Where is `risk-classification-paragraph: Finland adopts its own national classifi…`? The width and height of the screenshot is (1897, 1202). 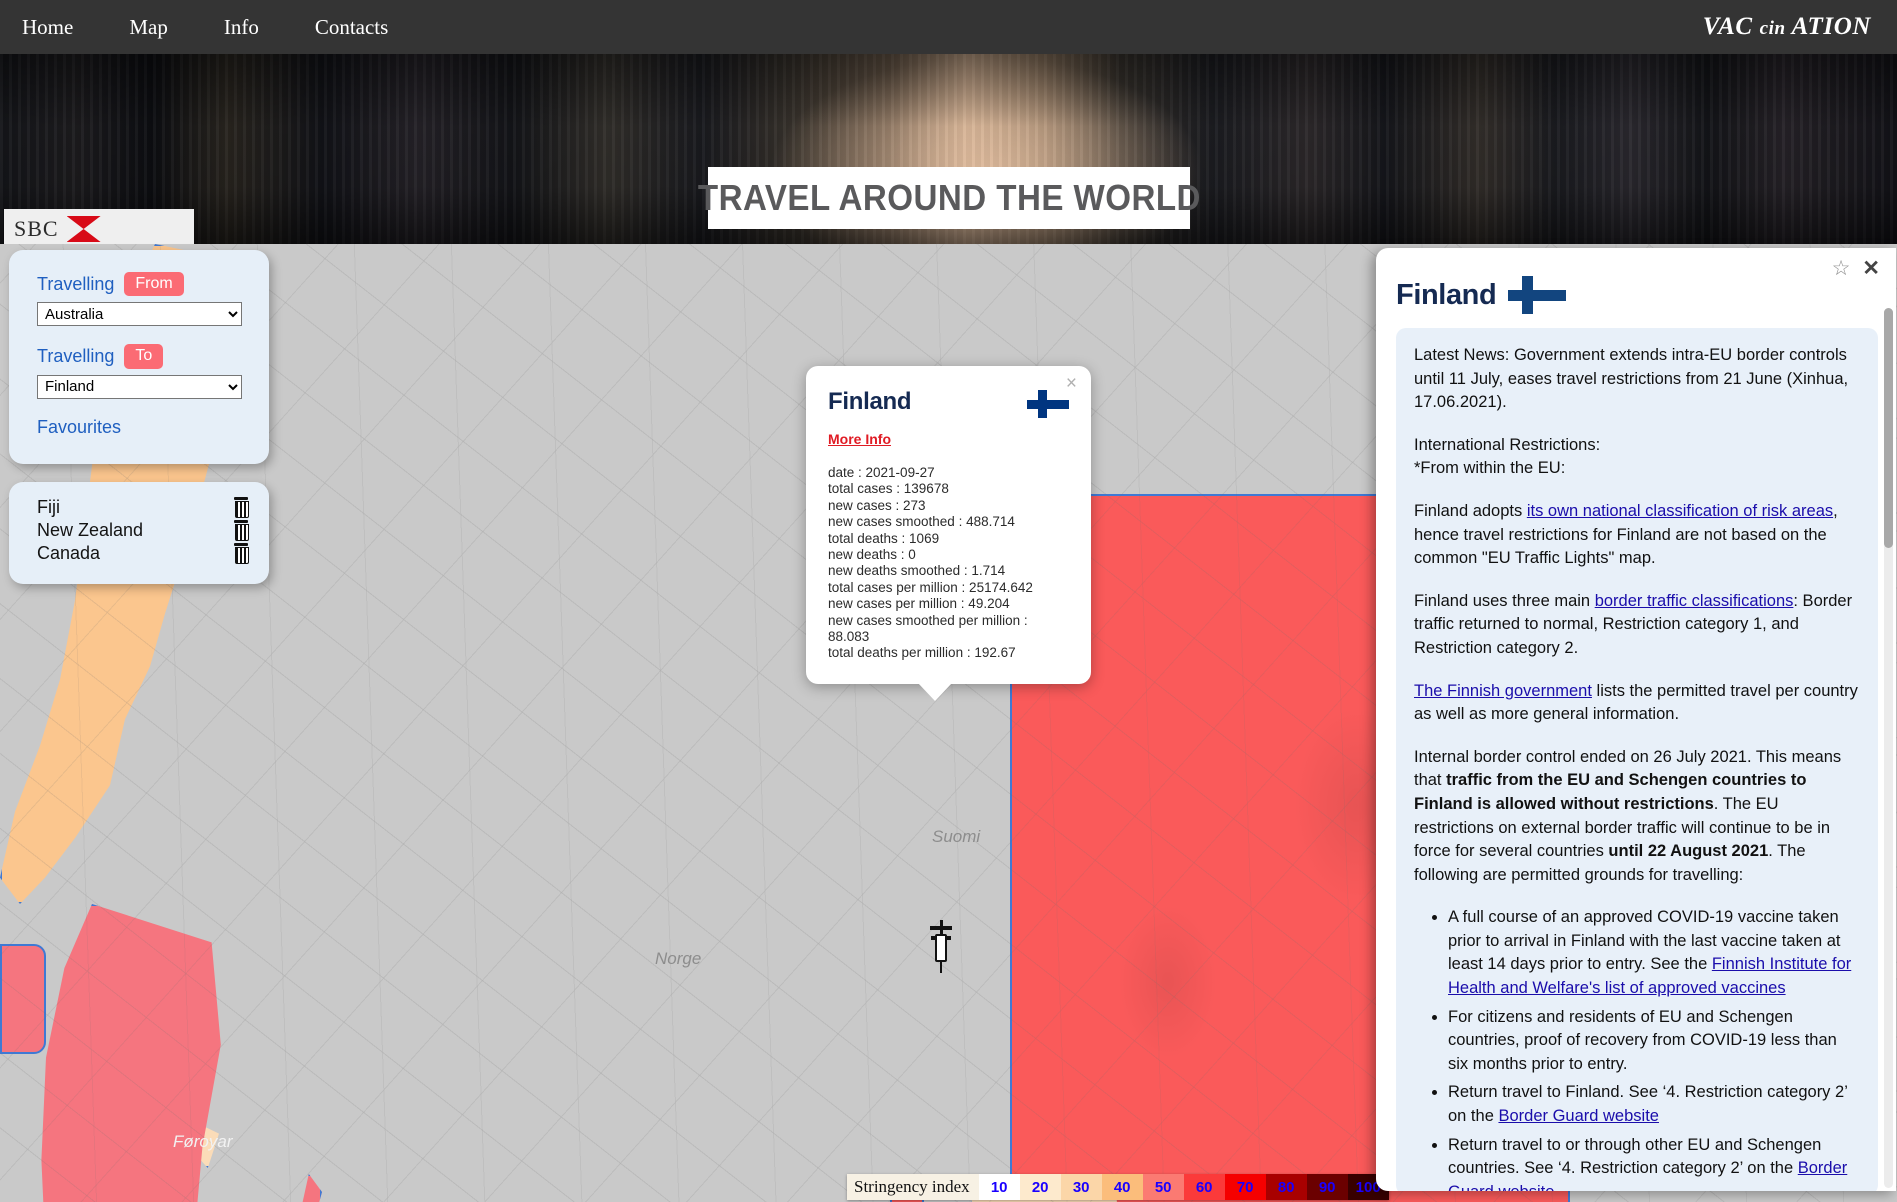 risk-classification-paragraph: Finland adopts its own national classifi… is located at coordinates (1637, 535).